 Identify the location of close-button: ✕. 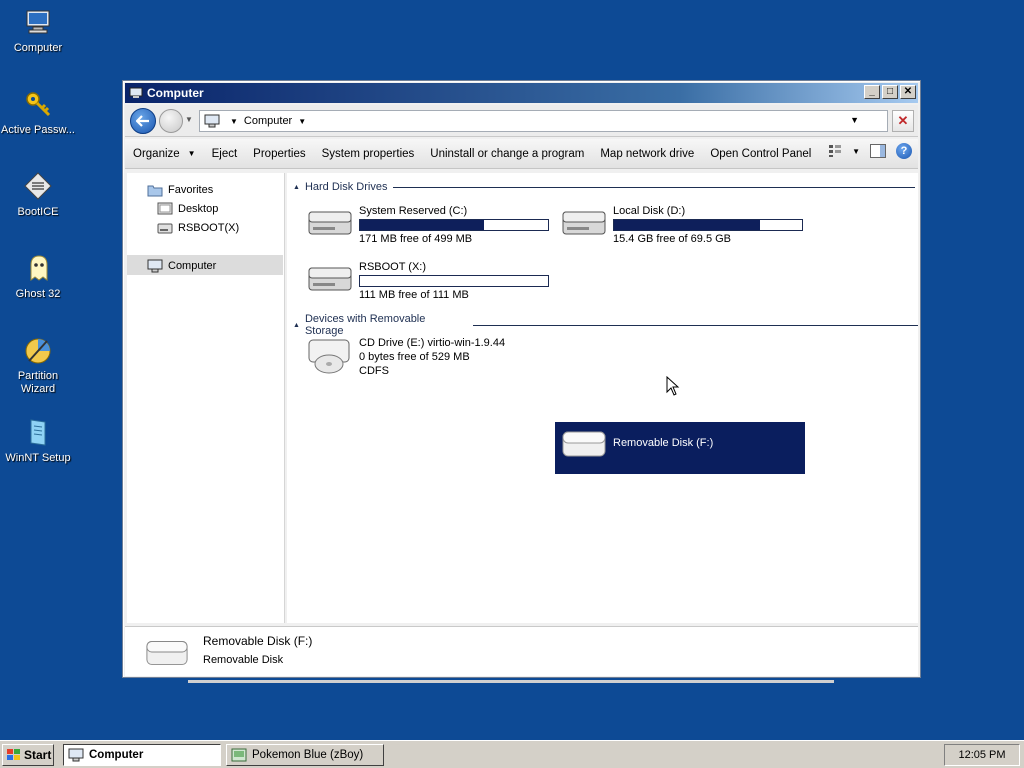
(908, 92).